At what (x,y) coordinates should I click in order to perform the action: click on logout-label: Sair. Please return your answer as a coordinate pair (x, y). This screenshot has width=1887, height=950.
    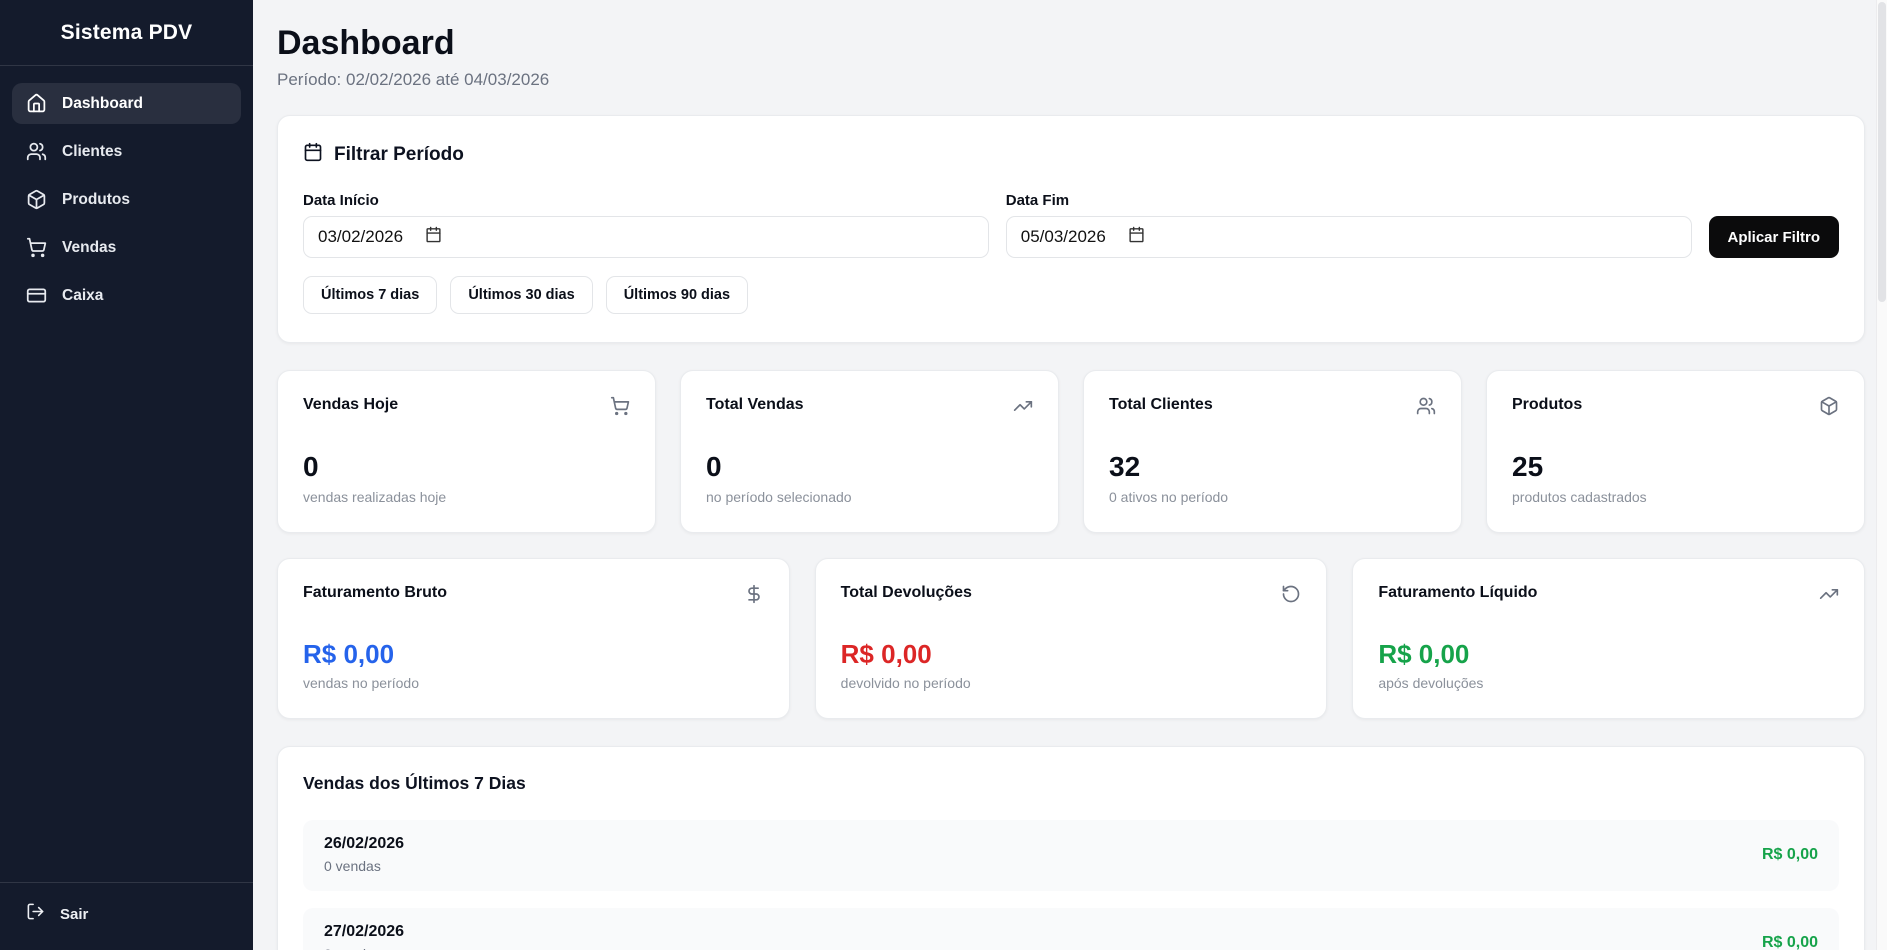
    Looking at the image, I should click on (74, 914).